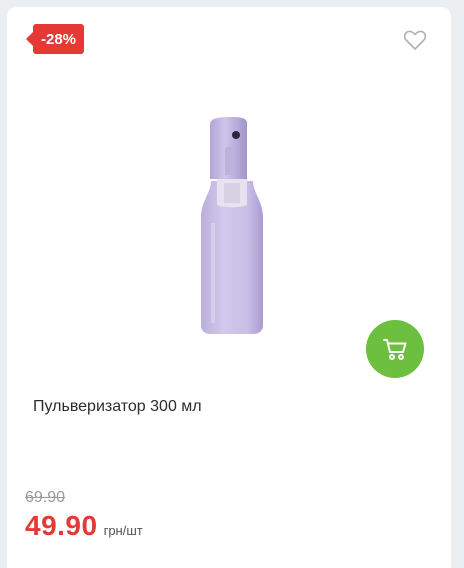 The height and width of the screenshot is (568, 464). I want to click on old-price: 69.90, so click(45, 497).